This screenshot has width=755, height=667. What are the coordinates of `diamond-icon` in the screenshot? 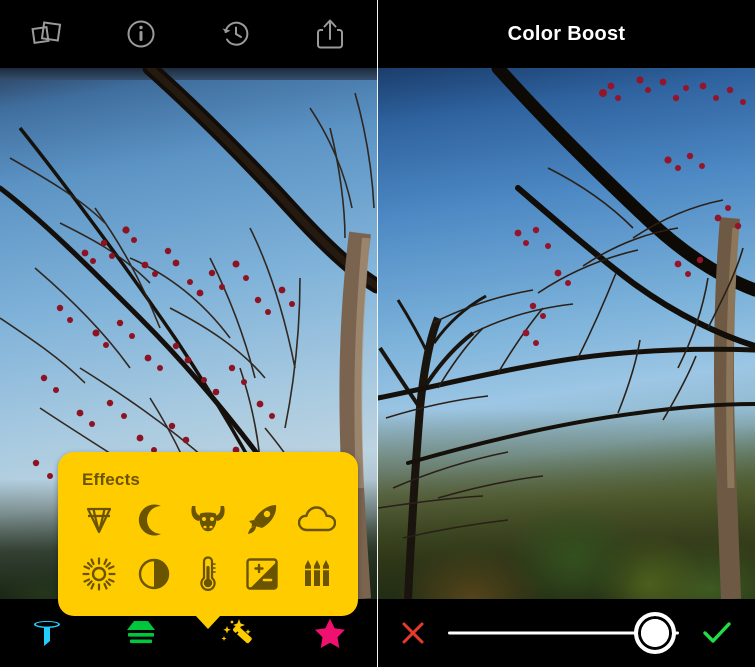 It's located at (99, 520).